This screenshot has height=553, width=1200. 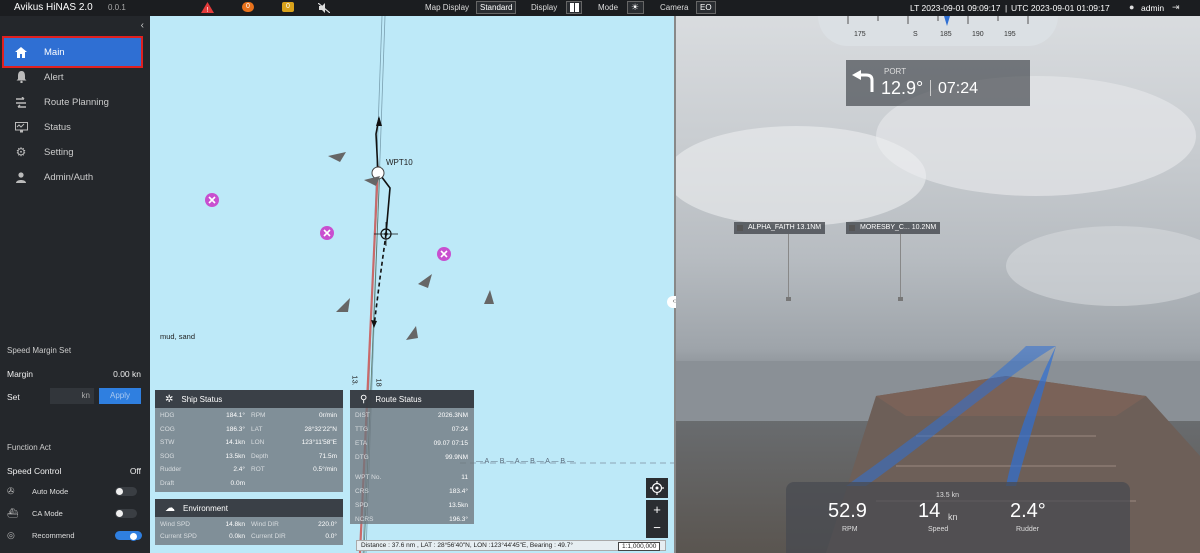 I want to click on route-status-key: ETA, so click(x=361, y=443).